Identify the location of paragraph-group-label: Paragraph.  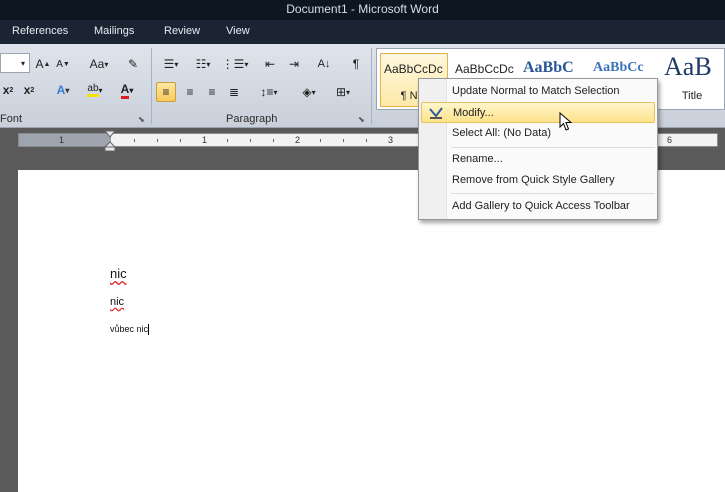
(252, 119).